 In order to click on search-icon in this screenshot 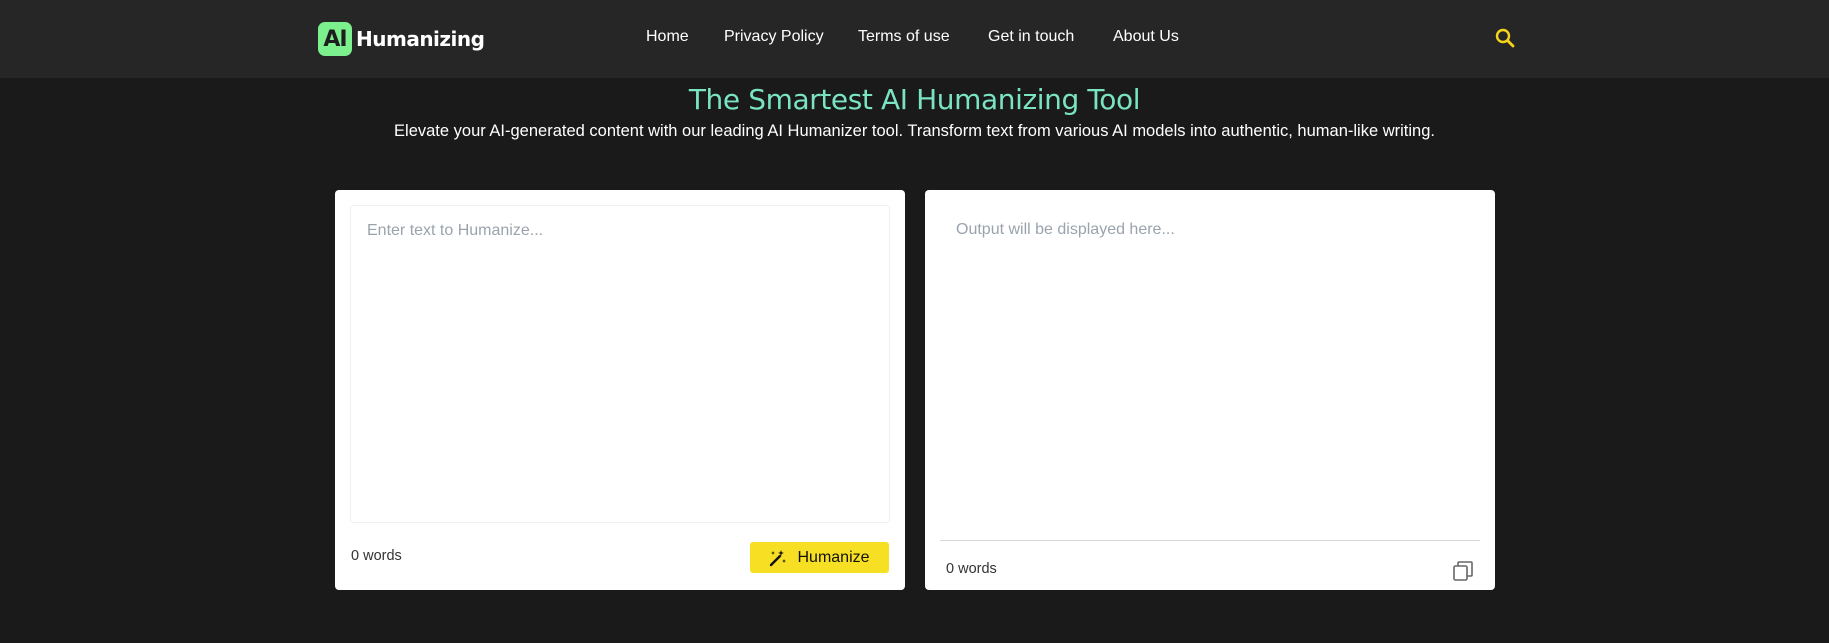, I will do `click(1505, 38)`.